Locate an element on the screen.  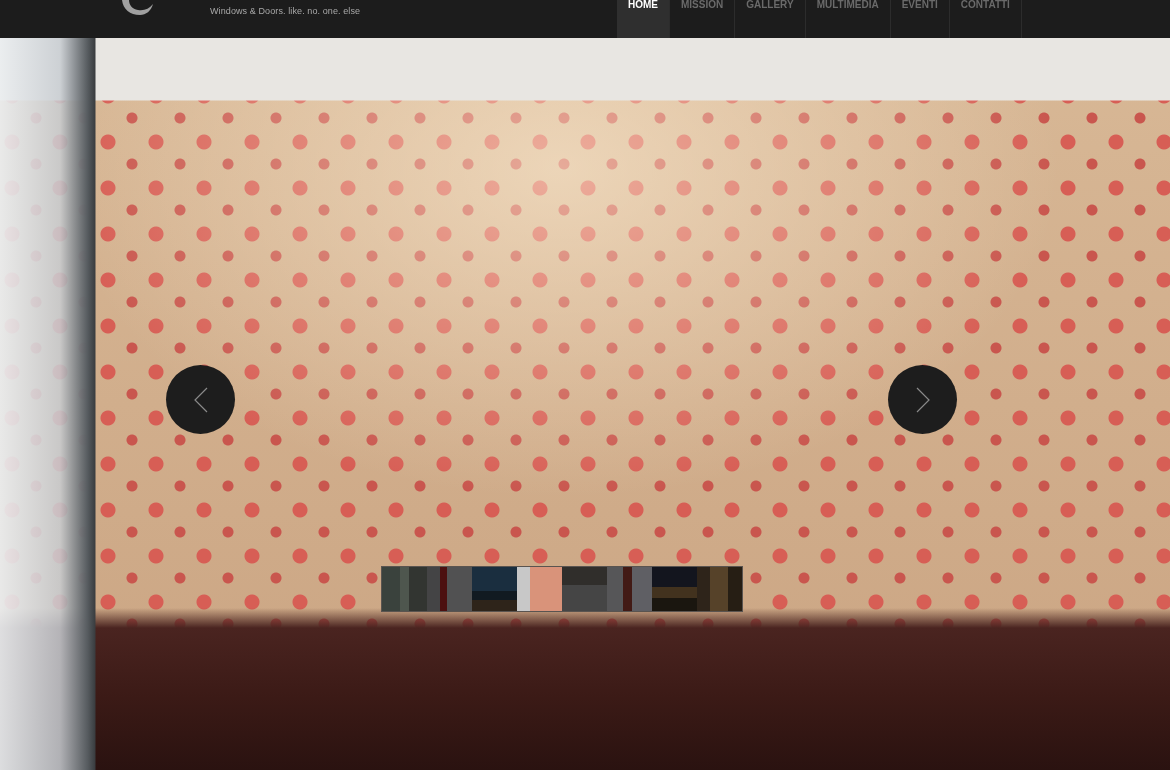
chevron-right-icon is located at coordinates (922, 399).